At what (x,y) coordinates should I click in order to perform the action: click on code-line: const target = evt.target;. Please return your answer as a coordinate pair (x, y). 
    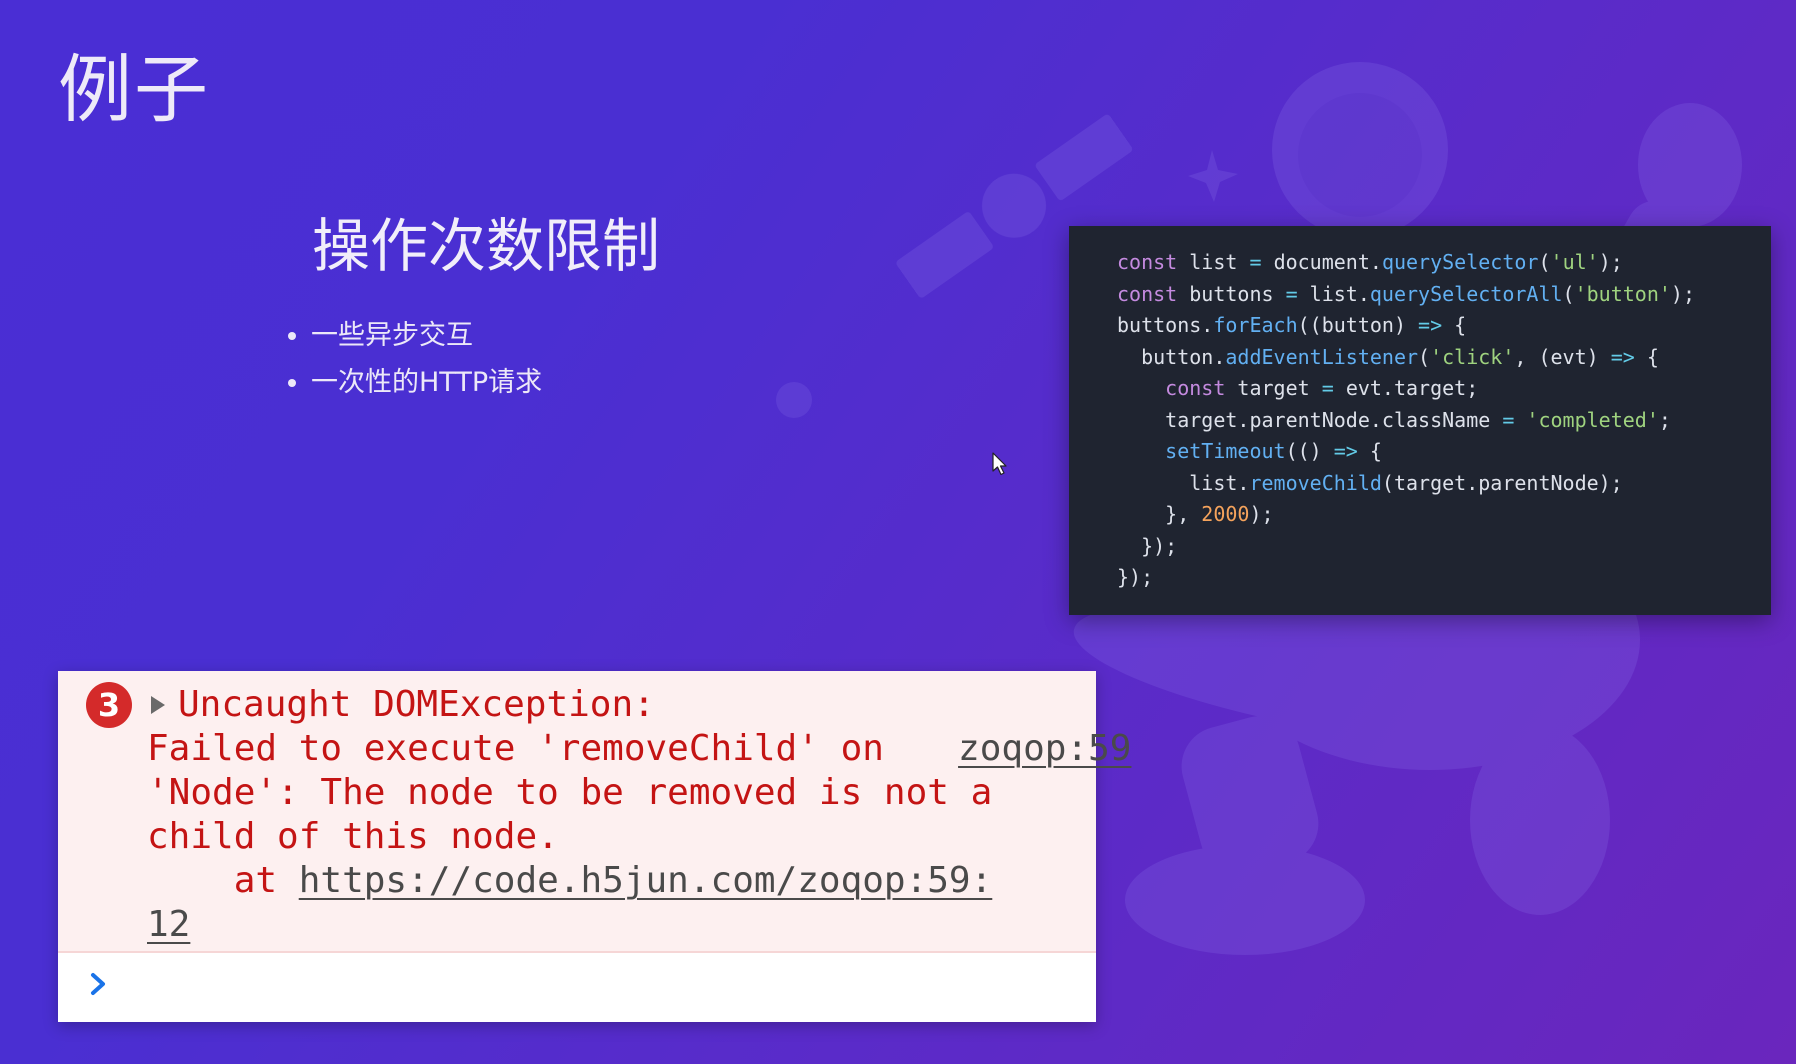
    Looking at the image, I should click on (1444, 389).